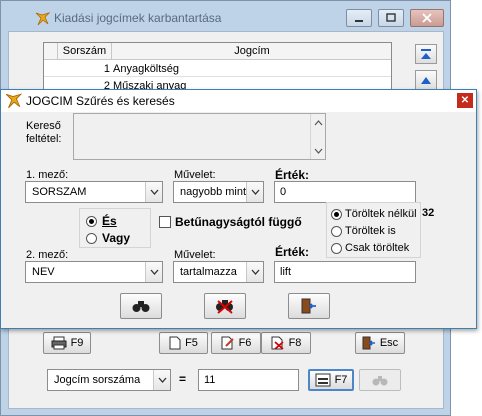  What do you see at coordinates (208, 272) in the screenshot?
I see `op2-value: tartalmazza` at bounding box center [208, 272].